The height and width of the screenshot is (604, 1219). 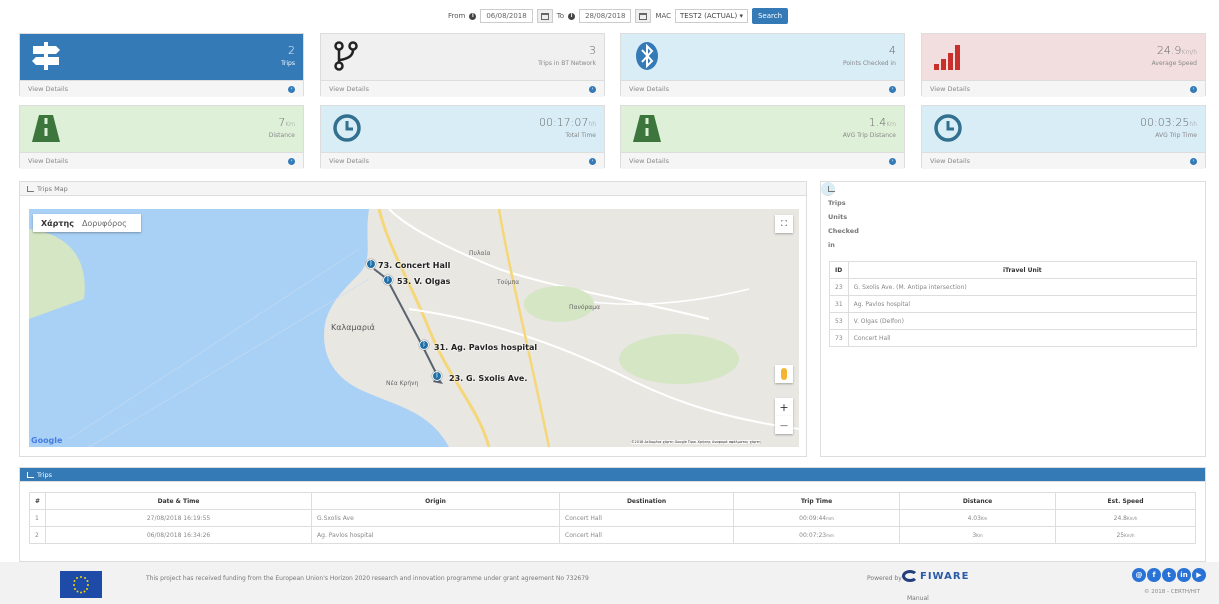 I want to click on copyright: © 2018 - CERTH/HIT, so click(x=1172, y=592).